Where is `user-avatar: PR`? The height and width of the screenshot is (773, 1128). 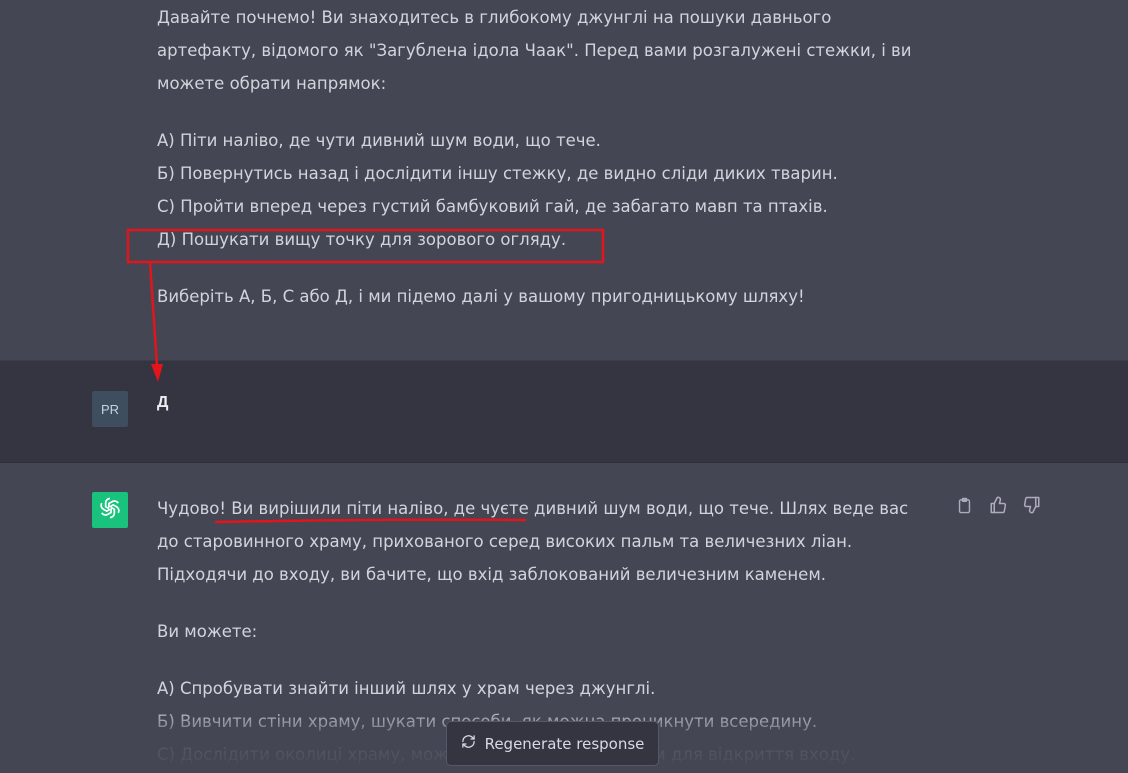
user-avatar: PR is located at coordinates (110, 409).